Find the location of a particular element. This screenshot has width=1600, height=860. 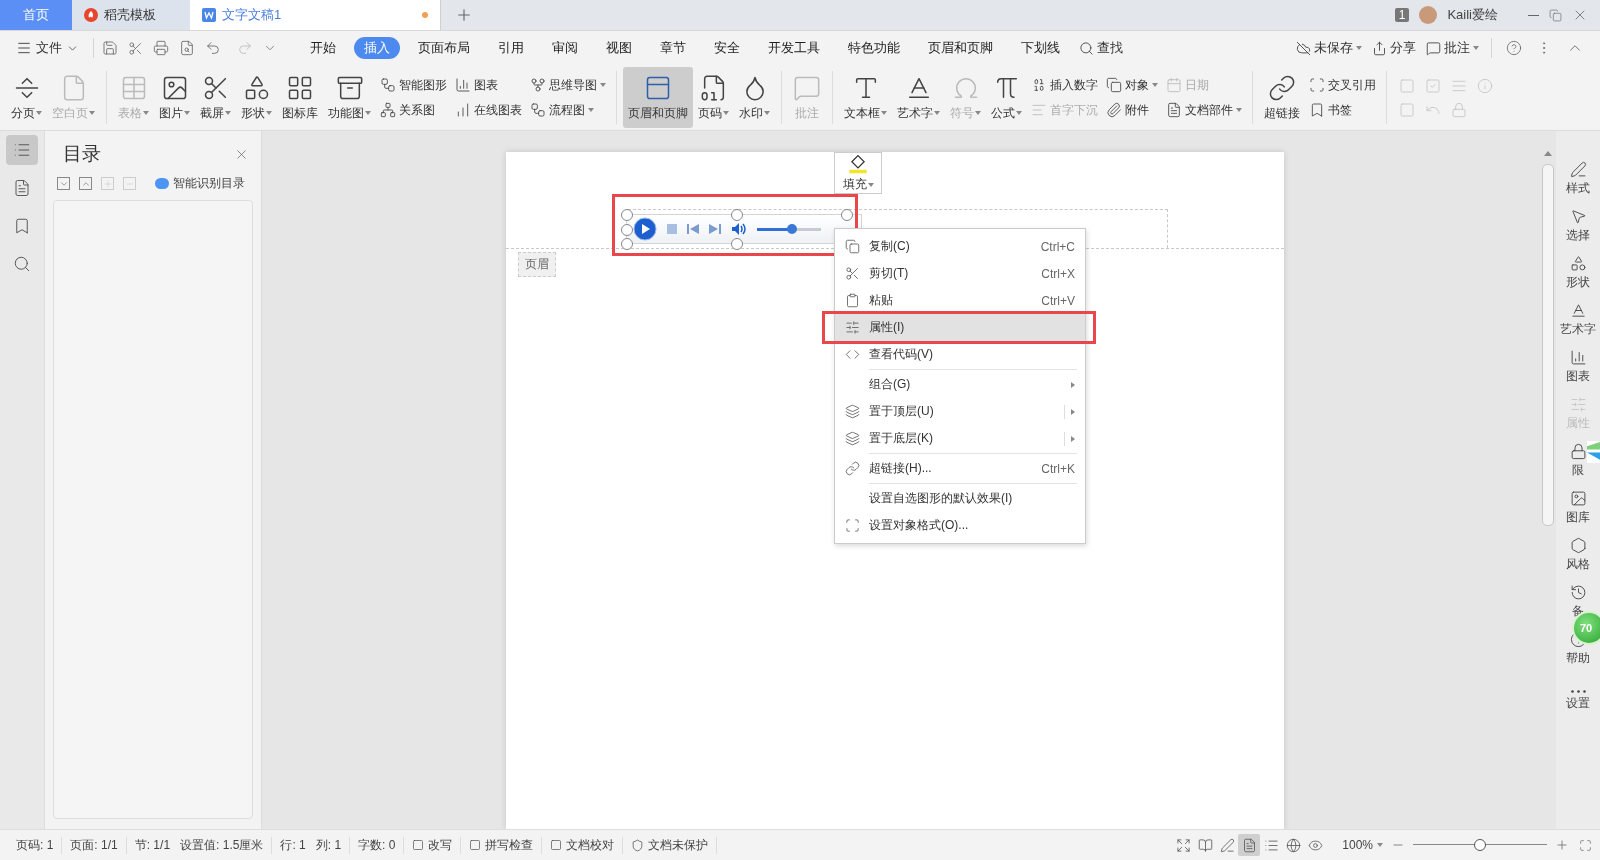

ribbon-tool: 图标库 is located at coordinates (300, 97).